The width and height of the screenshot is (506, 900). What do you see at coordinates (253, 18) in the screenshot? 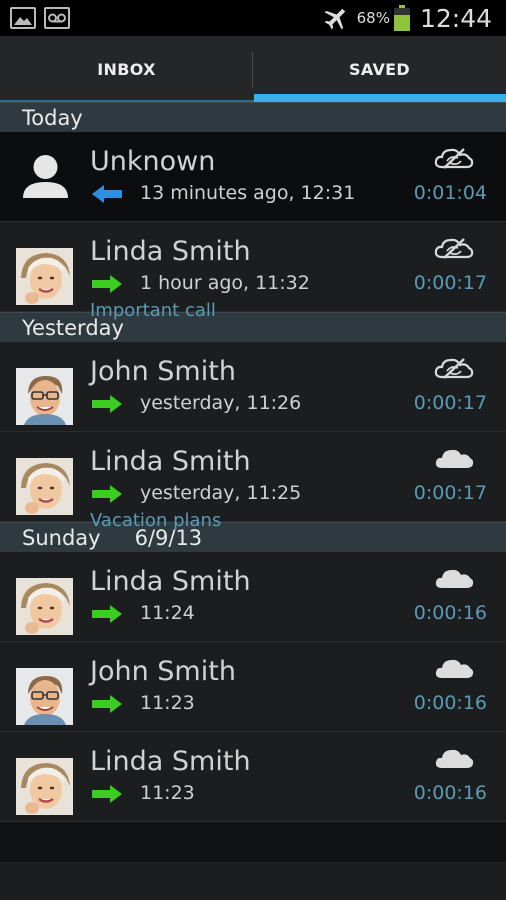
I see `status-bar: 68% 12:44` at bounding box center [253, 18].